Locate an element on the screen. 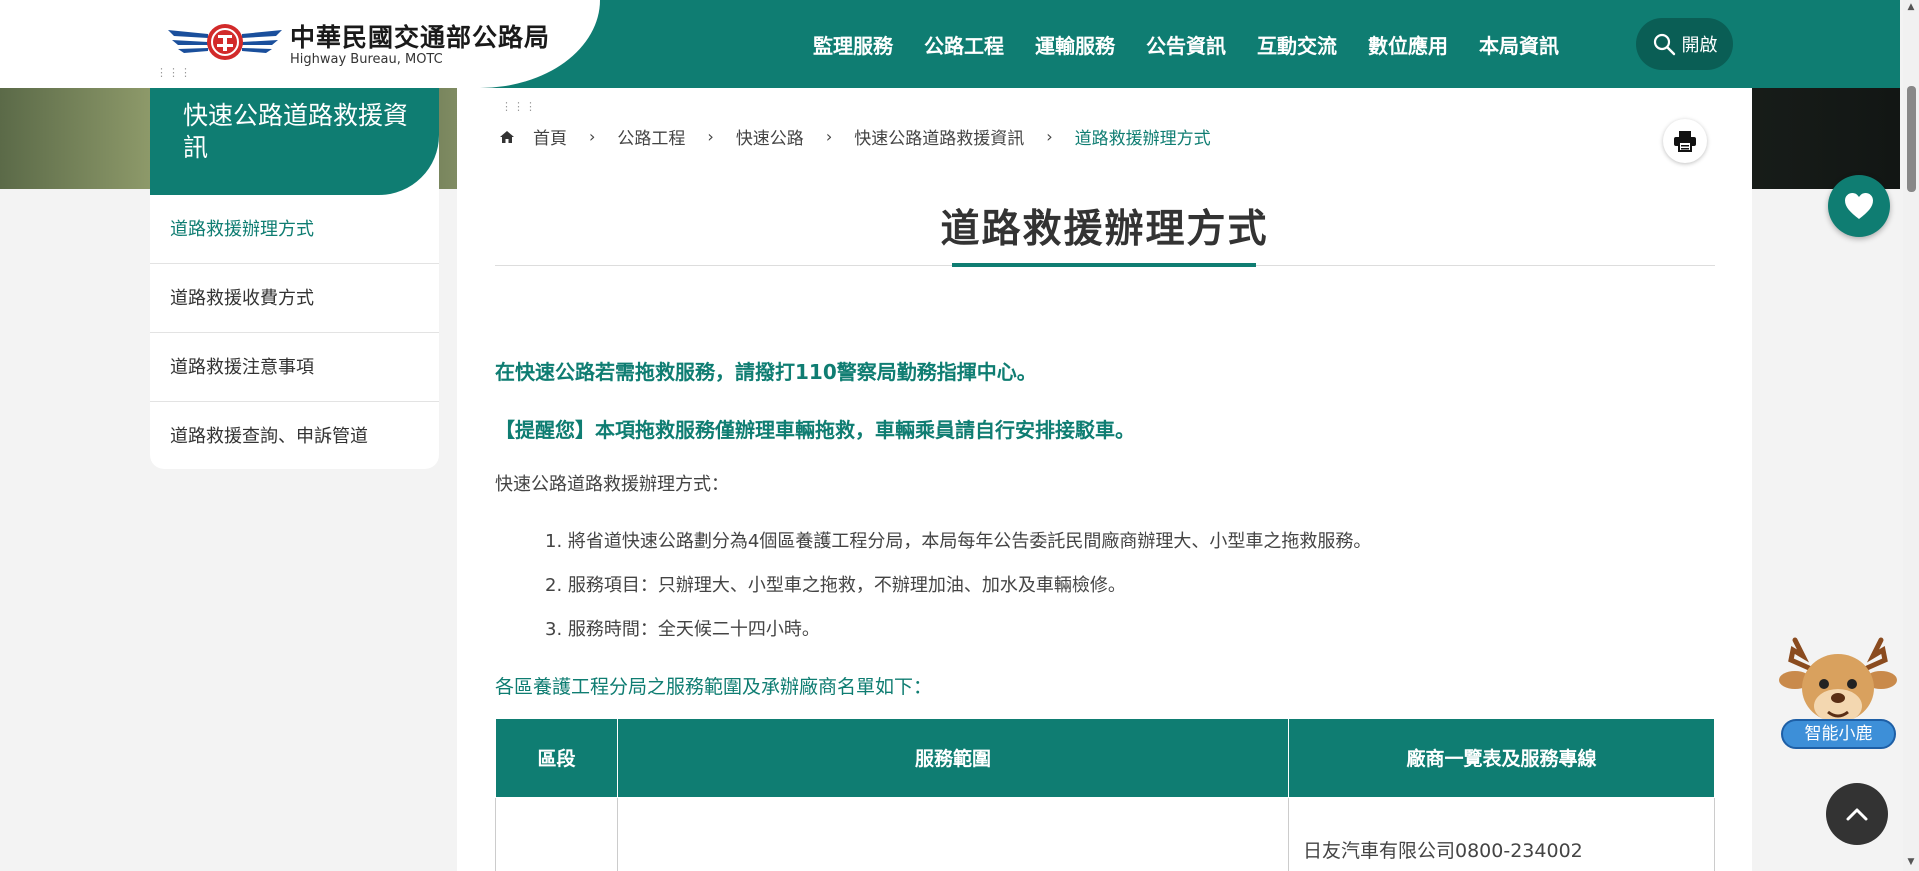 Image resolution: width=1919 pixels, height=871 pixels. logo-chinese-name: 中華民國交通部公路局 is located at coordinates (420, 37).